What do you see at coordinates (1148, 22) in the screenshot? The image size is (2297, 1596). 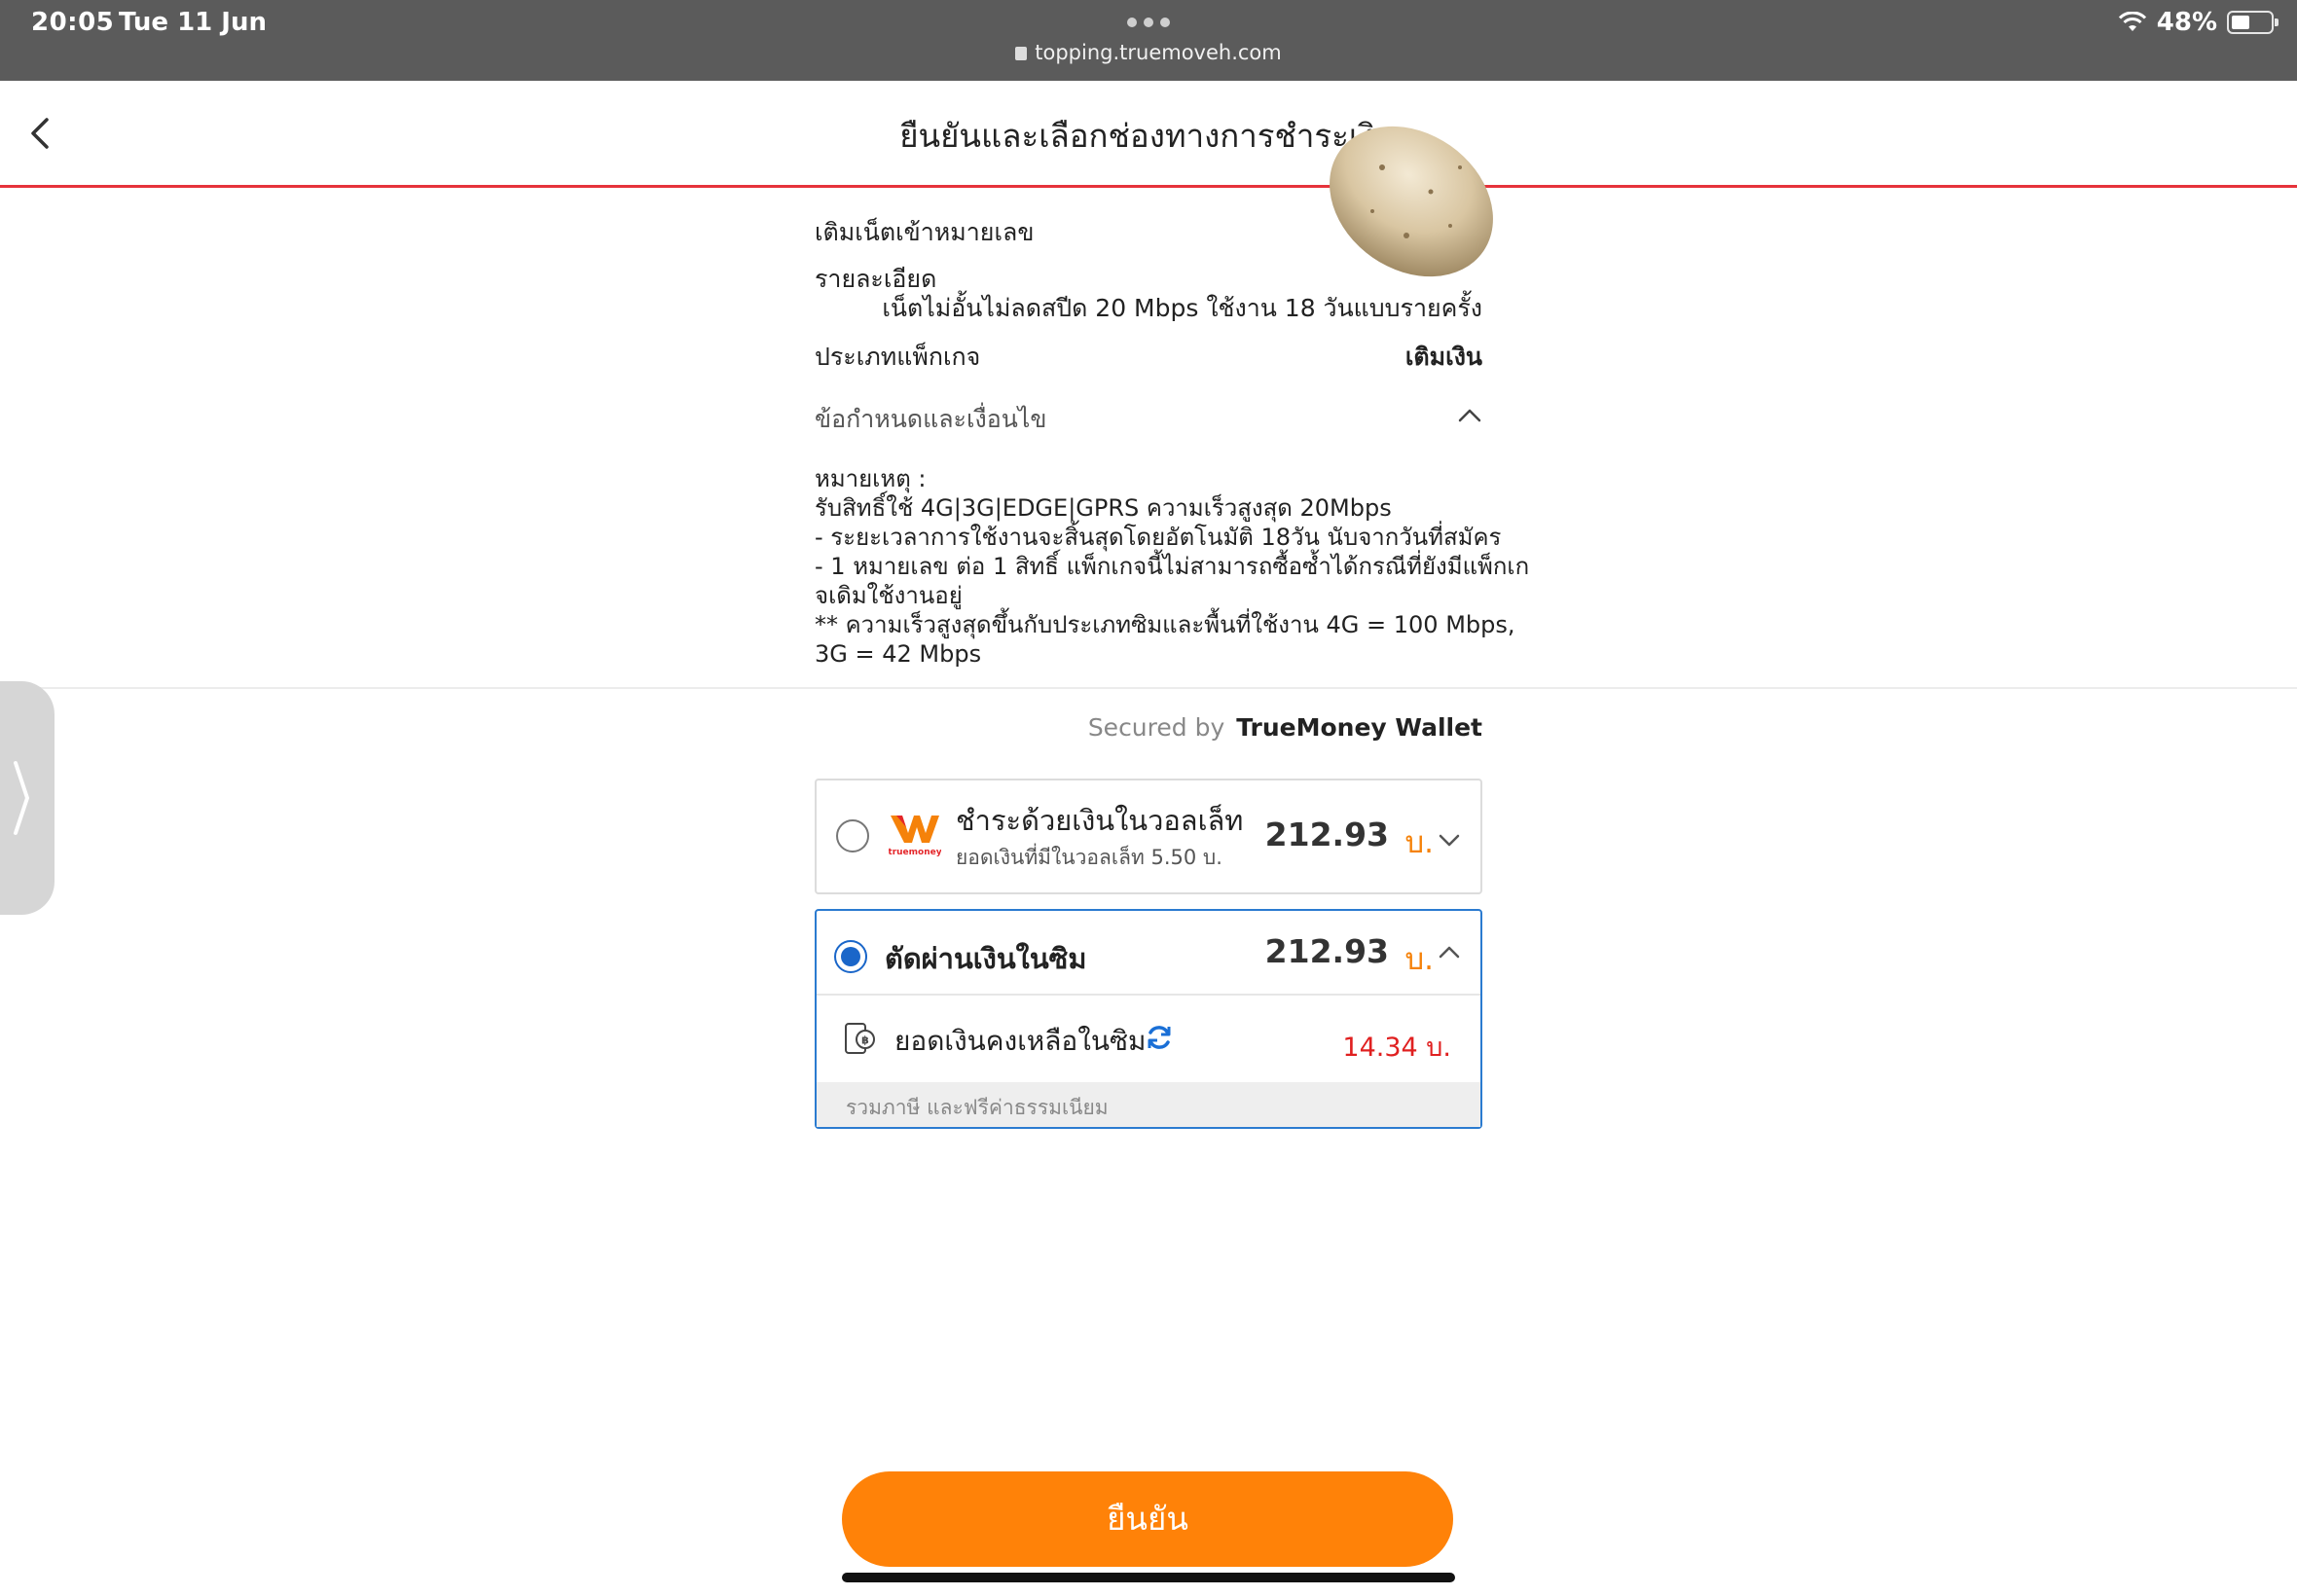 I see `multitasking-dots` at bounding box center [1148, 22].